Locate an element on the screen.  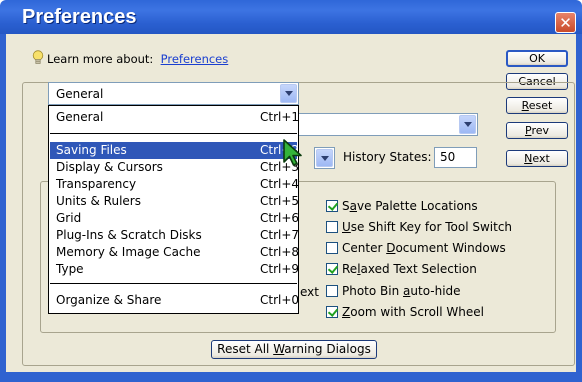
obscured-option-label: ext is located at coordinates (309, 292).